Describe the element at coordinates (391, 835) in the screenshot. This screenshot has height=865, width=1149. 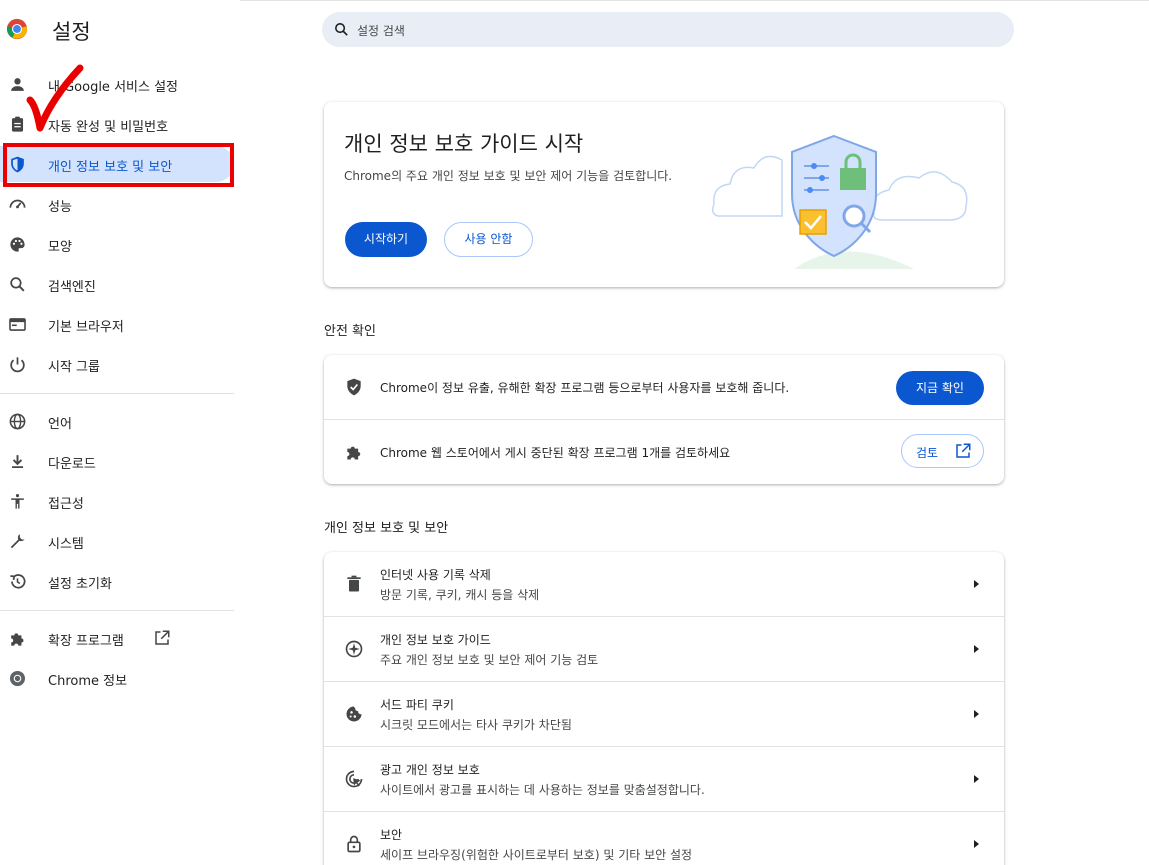
I see `privacy-row-title: 보안` at that location.